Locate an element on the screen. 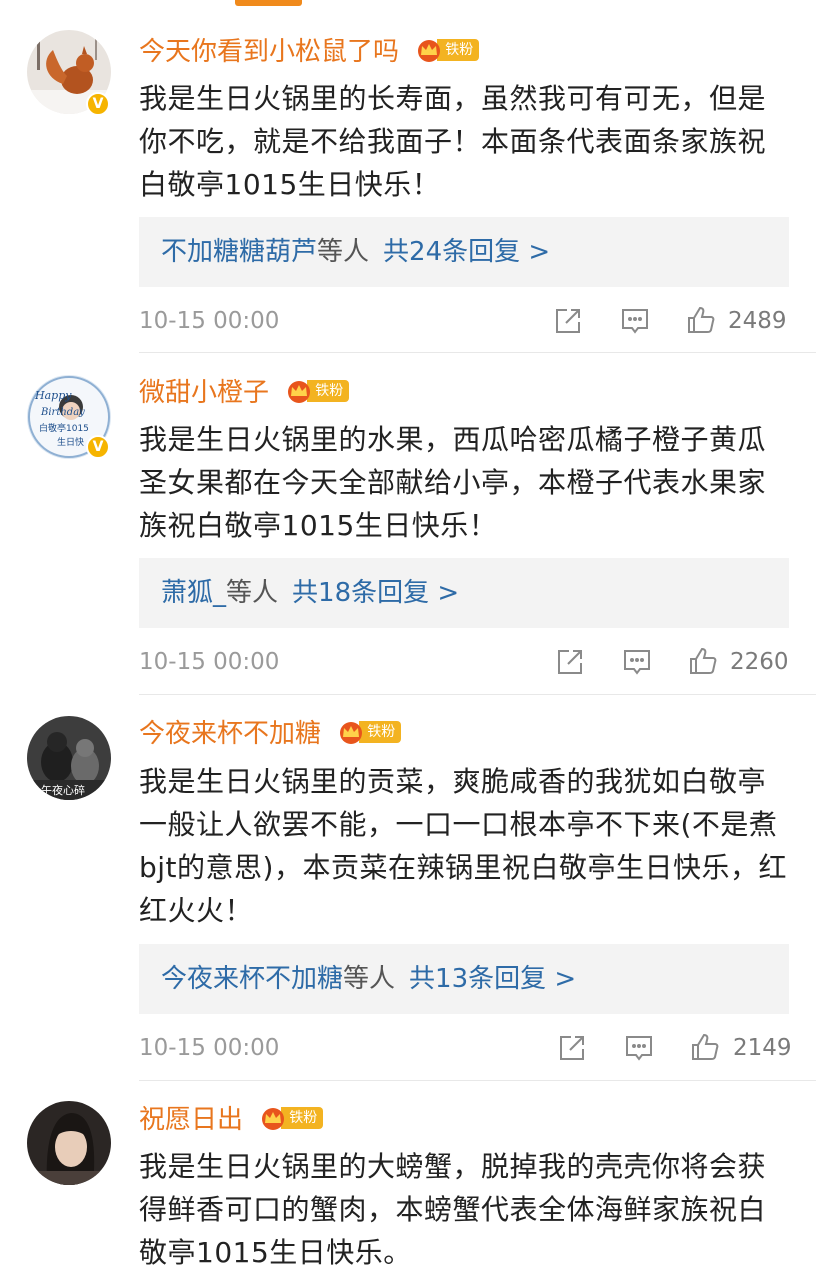 This screenshot has height=1280, width=816. avatar-text-caption: 午夜心碎 is located at coordinates (63, 790).